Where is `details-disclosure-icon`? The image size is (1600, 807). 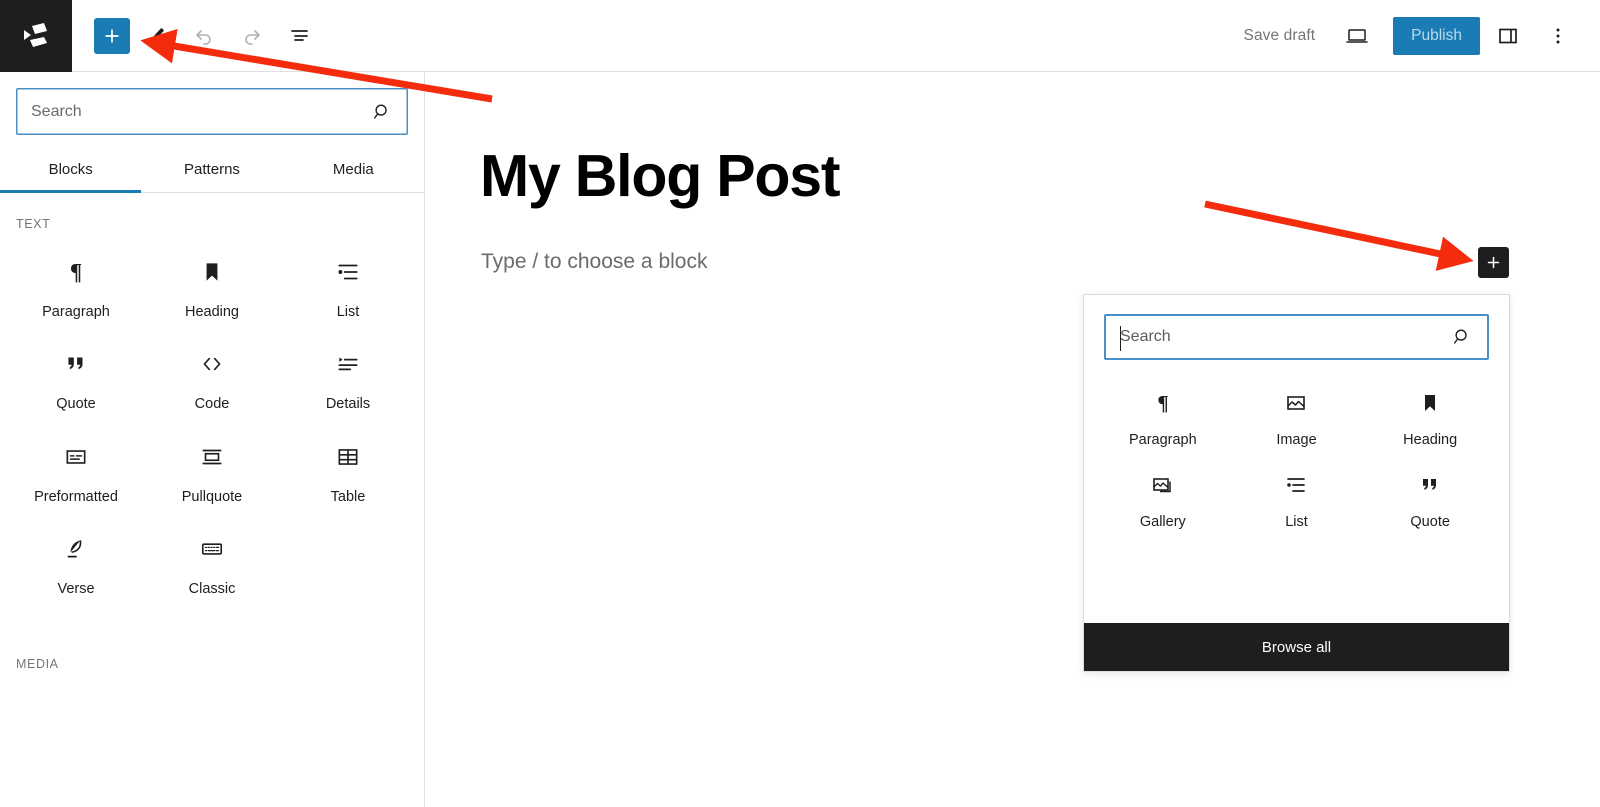
details-disclosure-icon is located at coordinates (348, 364).